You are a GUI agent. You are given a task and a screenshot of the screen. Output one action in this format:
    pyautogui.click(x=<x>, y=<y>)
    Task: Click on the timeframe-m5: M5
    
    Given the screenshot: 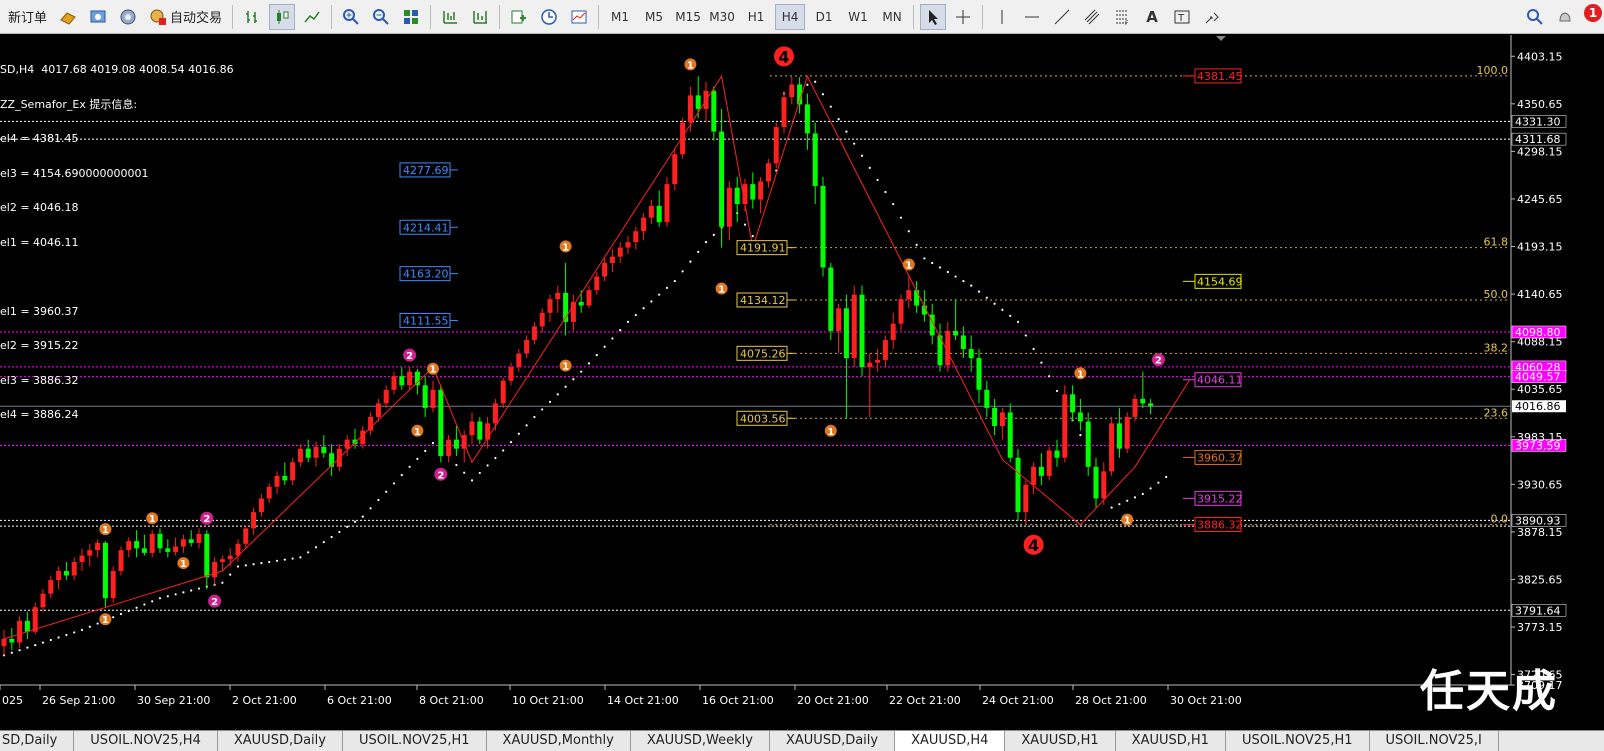 What is the action you would take?
    pyautogui.click(x=654, y=17)
    